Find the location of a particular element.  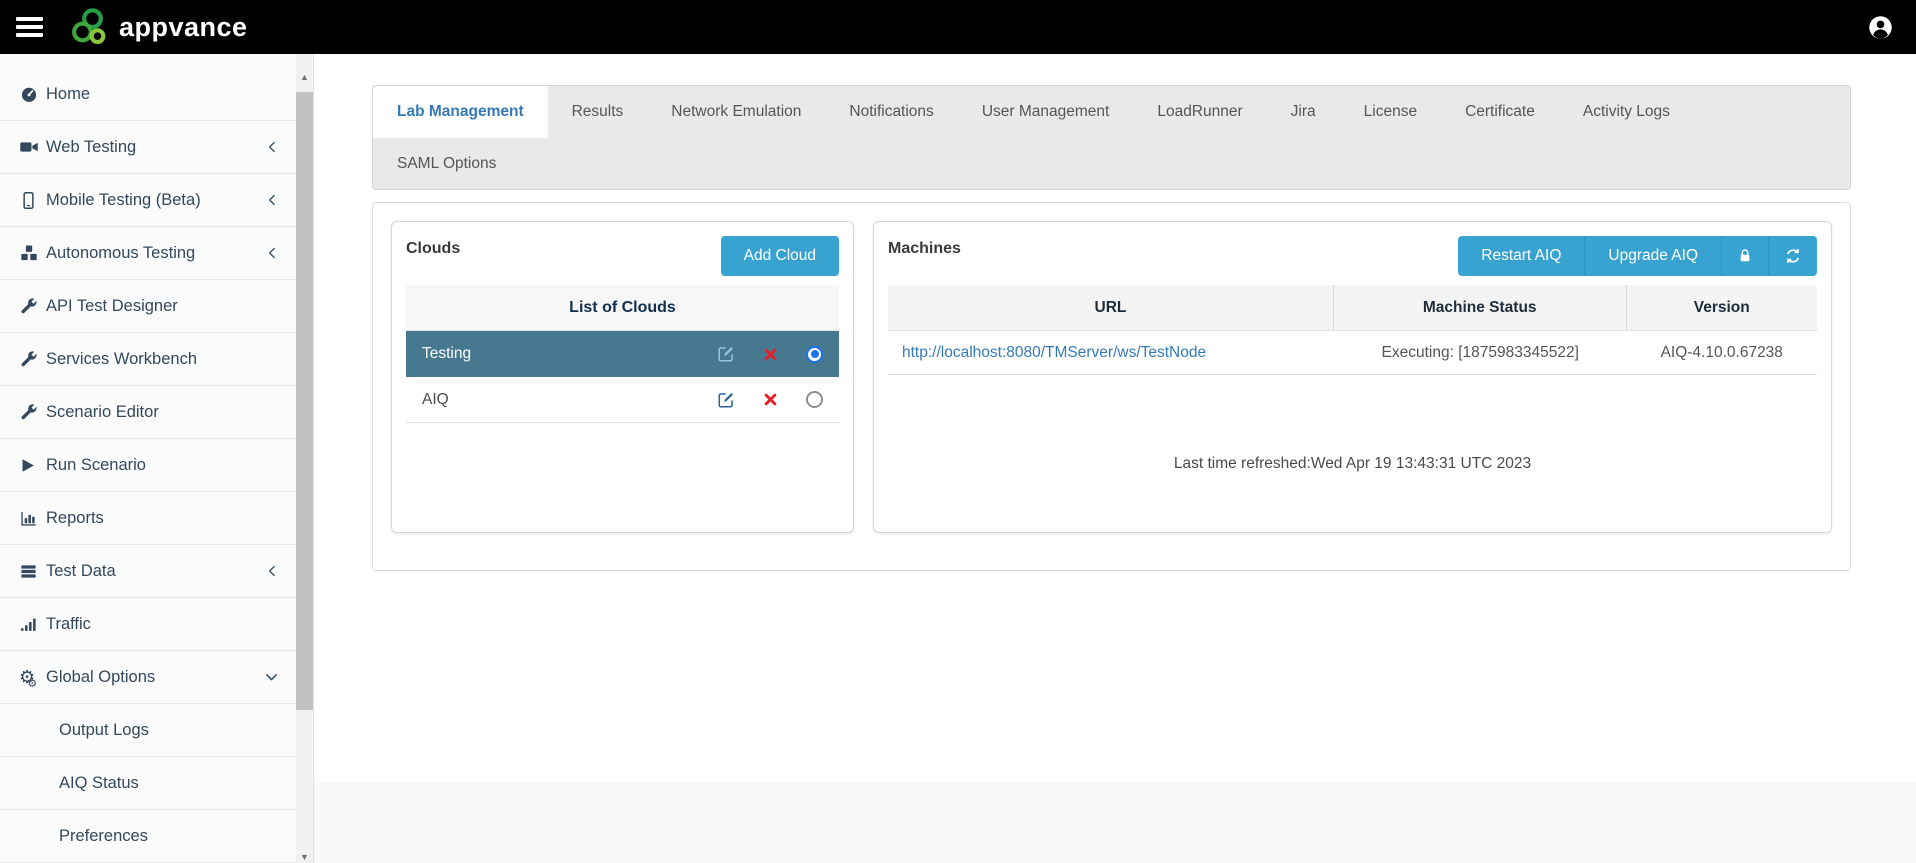

restart-aiq-button: Restart AIQ is located at coordinates (1522, 256).